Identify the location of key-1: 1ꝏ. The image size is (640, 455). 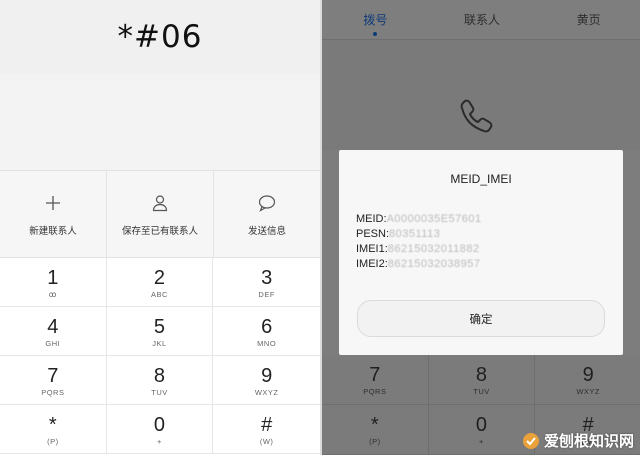
(53, 282).